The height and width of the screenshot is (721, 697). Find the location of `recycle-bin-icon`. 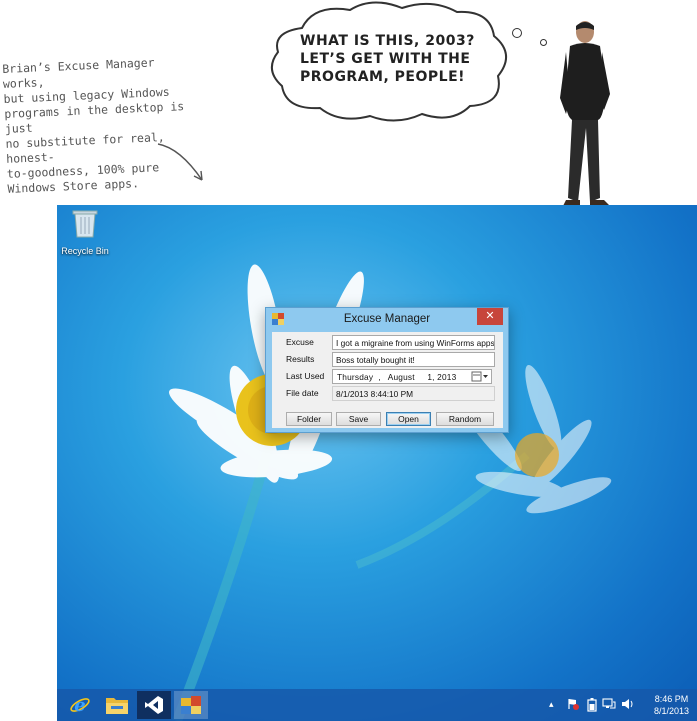

recycle-bin-icon is located at coordinates (85, 224).